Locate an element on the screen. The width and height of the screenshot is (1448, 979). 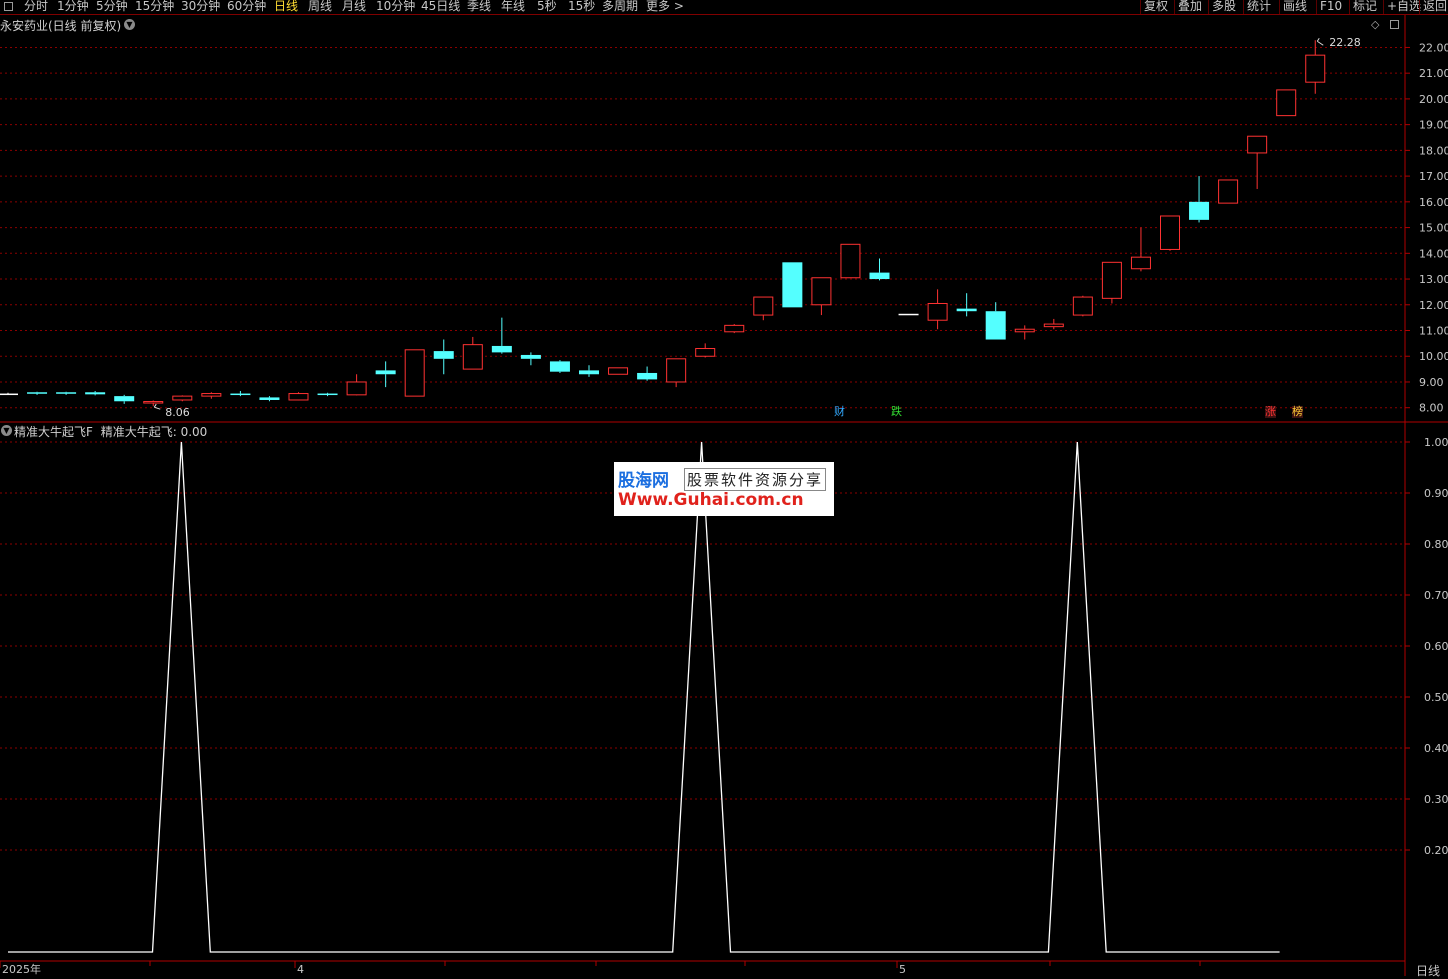
event-marker: 涨 is located at coordinates (1270, 412).